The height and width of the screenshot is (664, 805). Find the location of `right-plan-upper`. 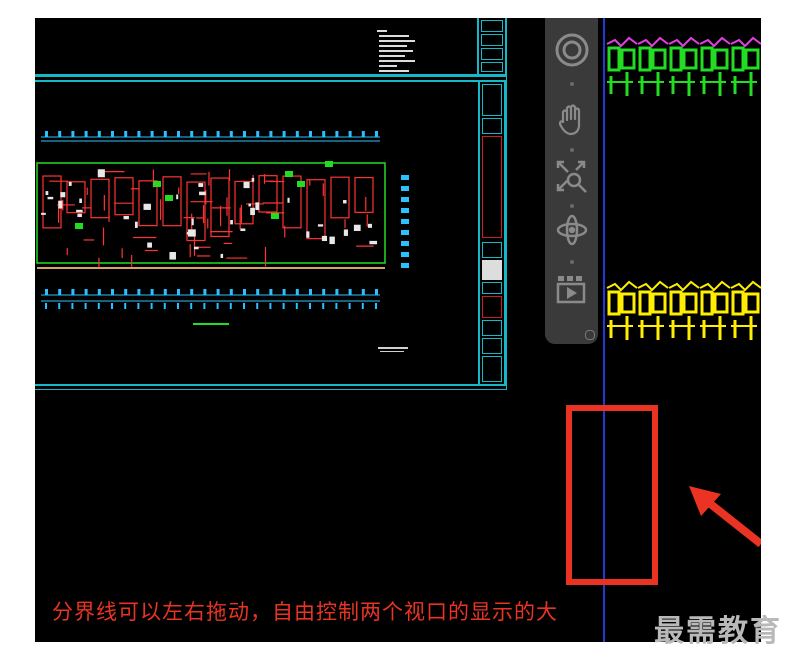

right-plan-upper is located at coordinates (683, 66).